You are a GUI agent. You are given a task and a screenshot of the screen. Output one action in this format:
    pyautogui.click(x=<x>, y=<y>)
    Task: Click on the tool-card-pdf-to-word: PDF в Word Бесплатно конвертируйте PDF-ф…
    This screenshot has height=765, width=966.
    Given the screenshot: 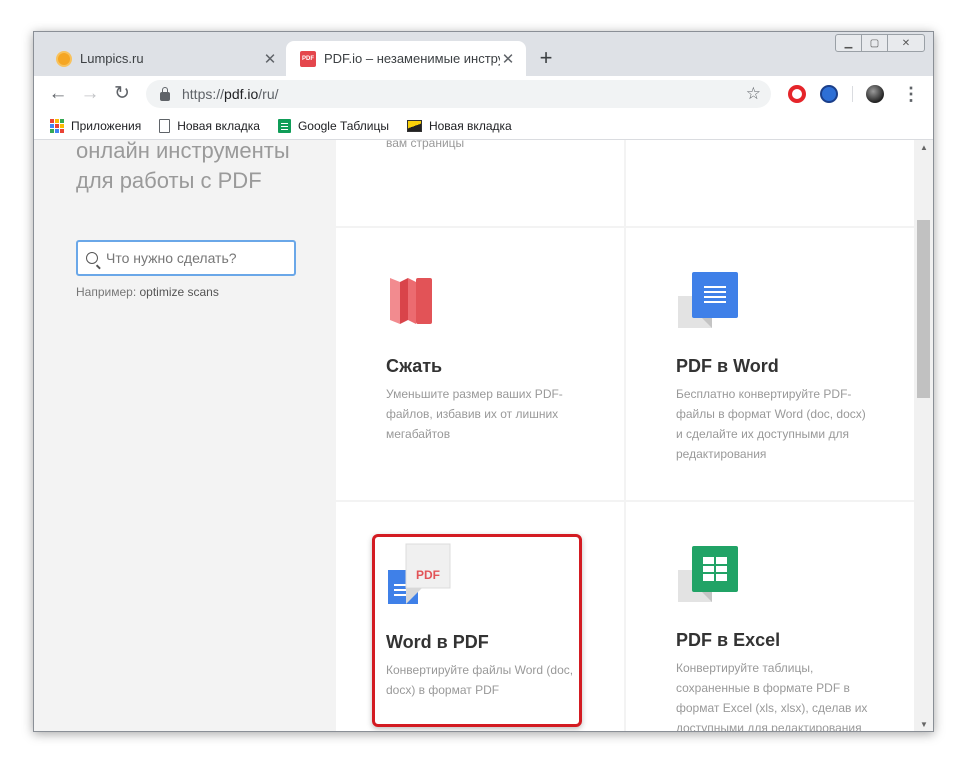 What is the action you would take?
    pyautogui.click(x=770, y=364)
    